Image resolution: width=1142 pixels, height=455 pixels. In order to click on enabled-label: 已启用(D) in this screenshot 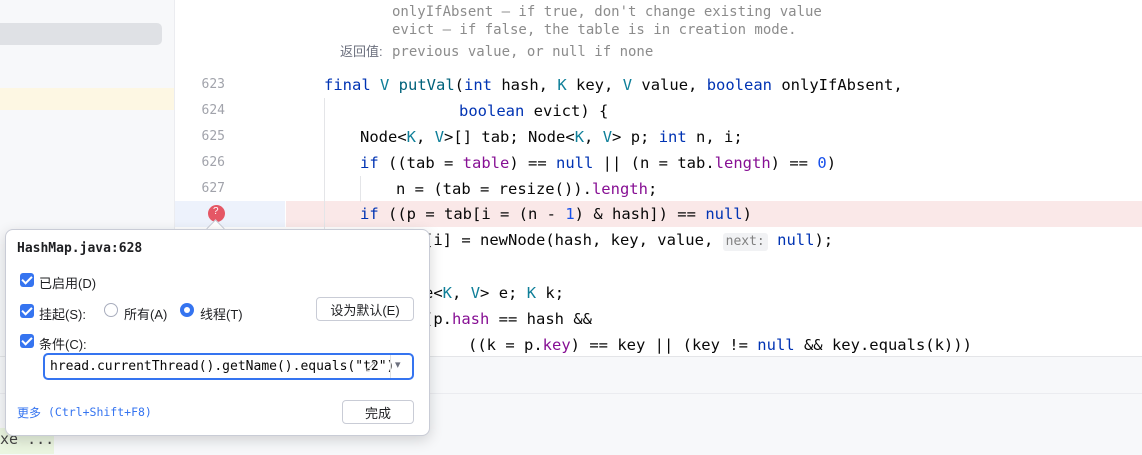, I will do `click(67, 282)`.